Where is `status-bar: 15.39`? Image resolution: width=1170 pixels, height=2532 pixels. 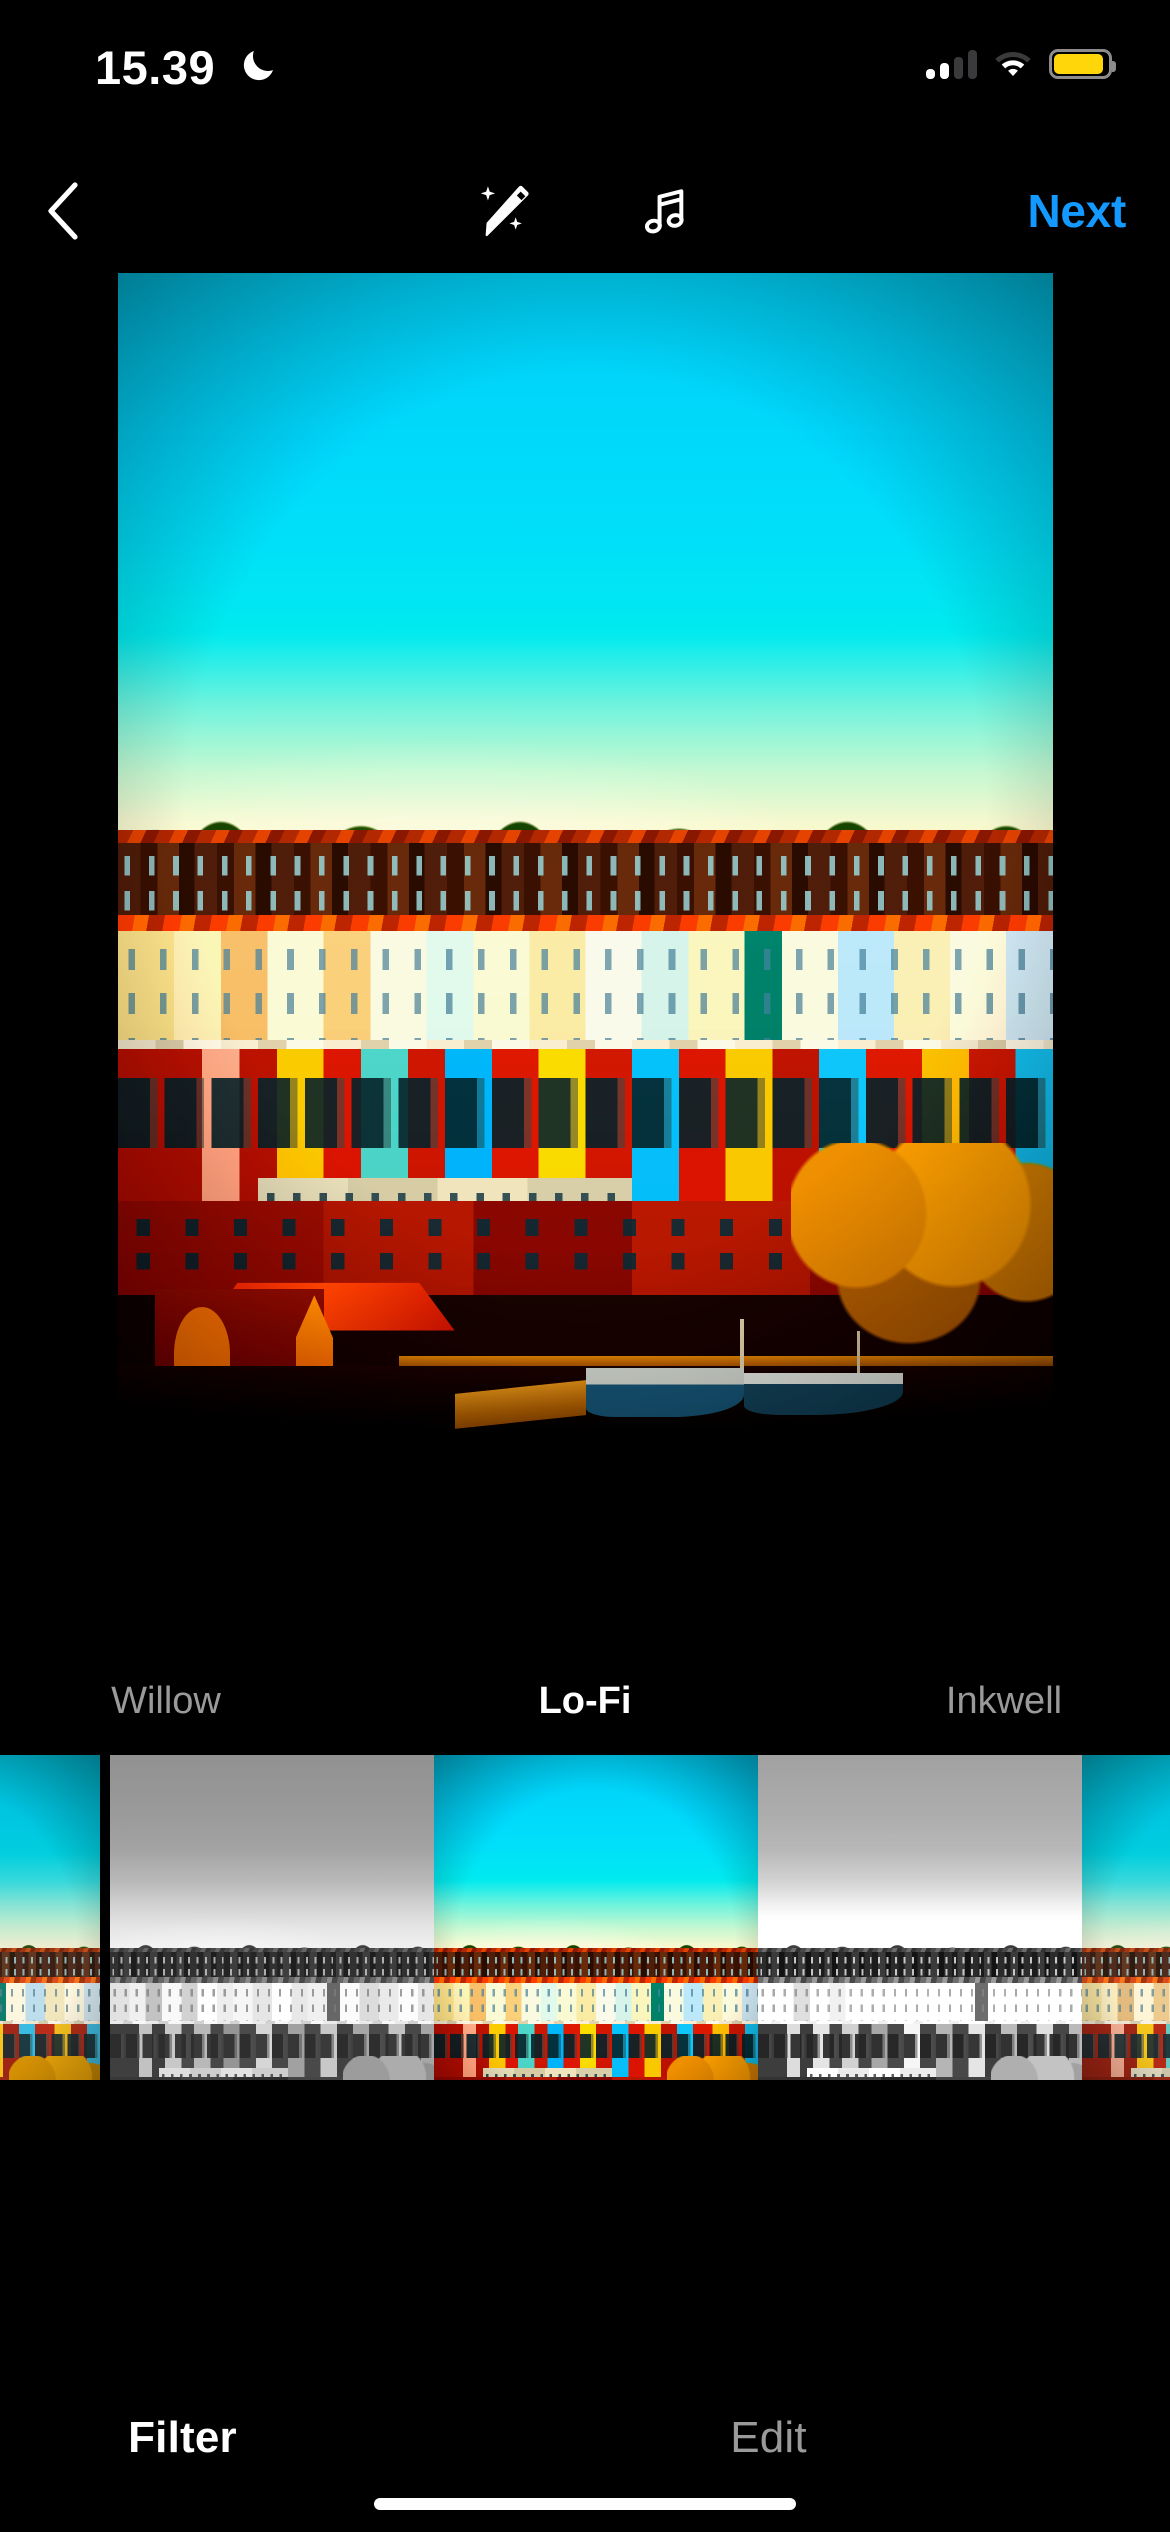 status-bar: 15.39 is located at coordinates (585, 65).